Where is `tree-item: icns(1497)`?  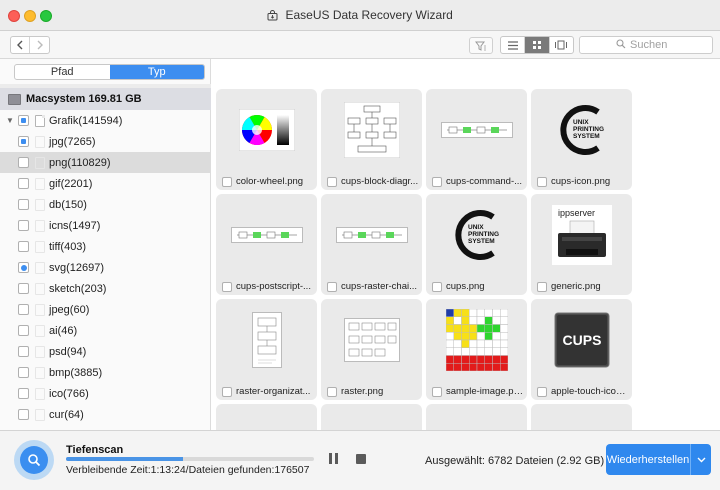
tree-item: icns(1497) is located at coordinates (105, 225).